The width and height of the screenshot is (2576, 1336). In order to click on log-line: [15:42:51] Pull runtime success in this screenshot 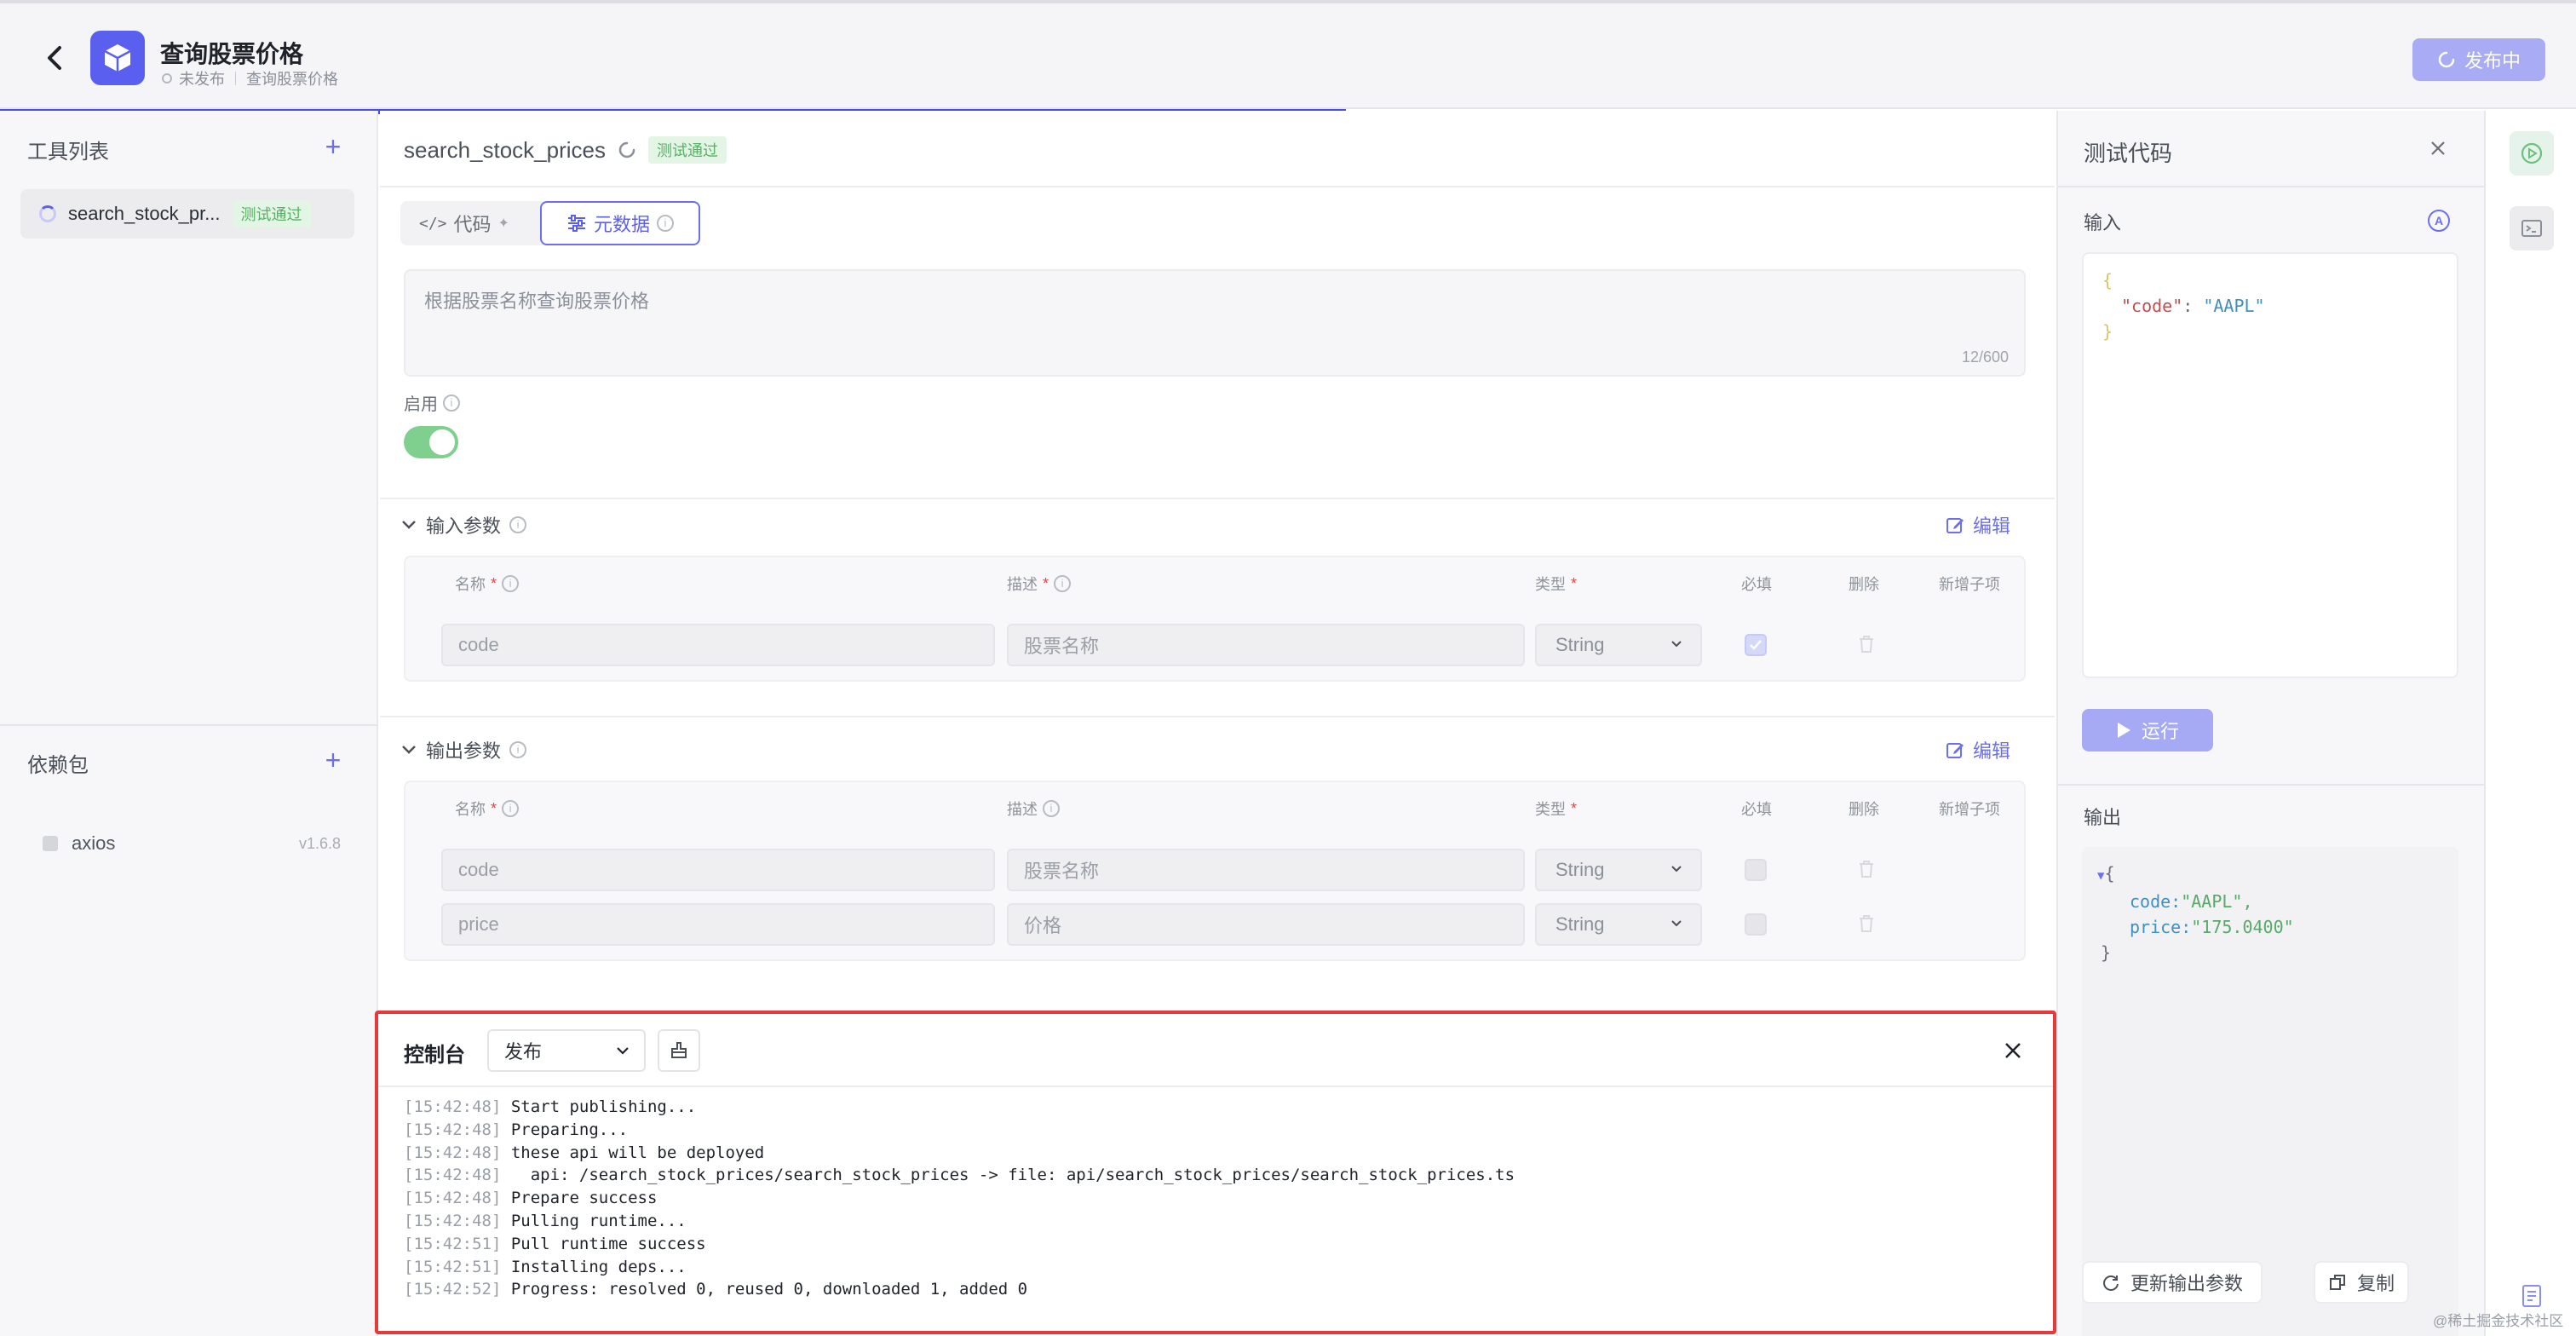, I will do `click(960, 1244)`.